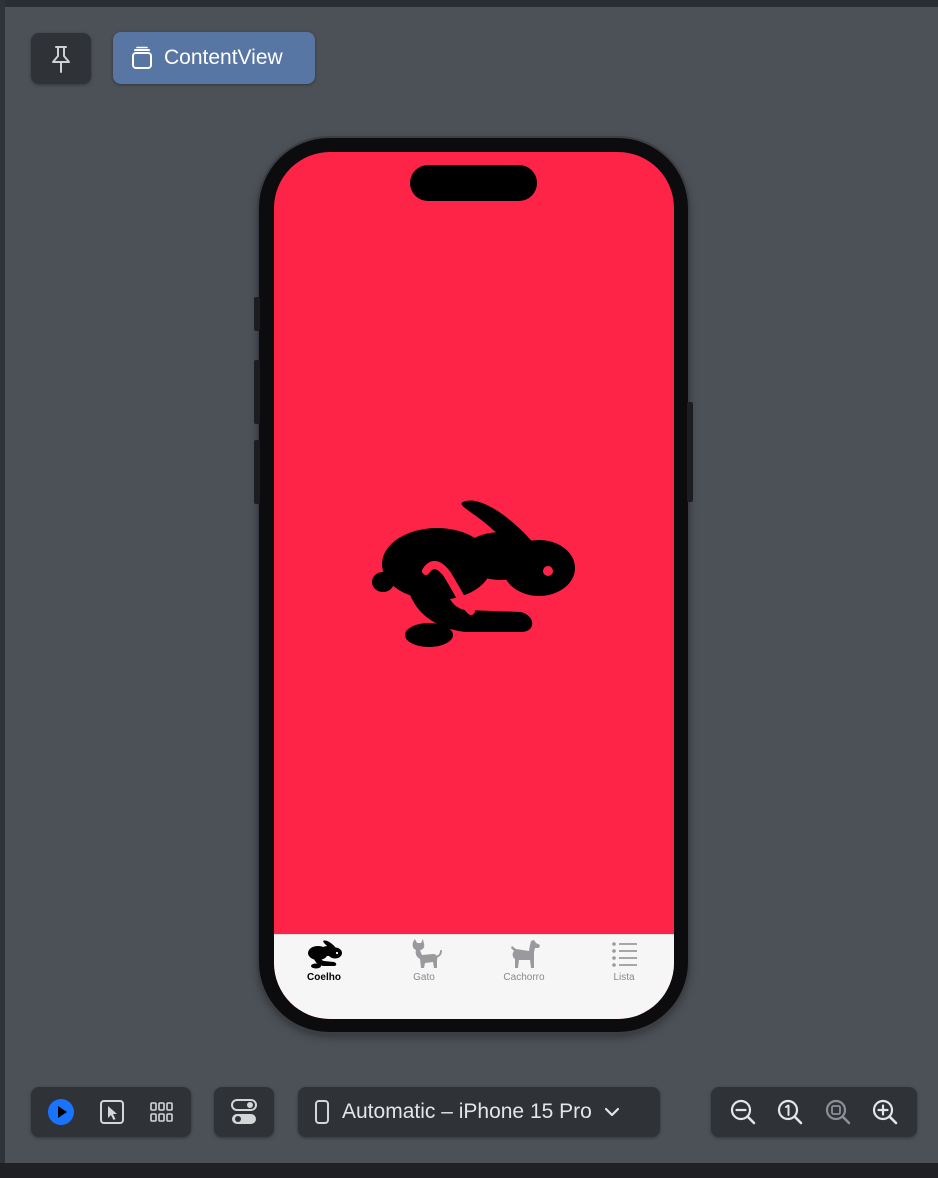 The height and width of the screenshot is (1178, 938). I want to click on selectable-mode-button, so click(112, 1112).